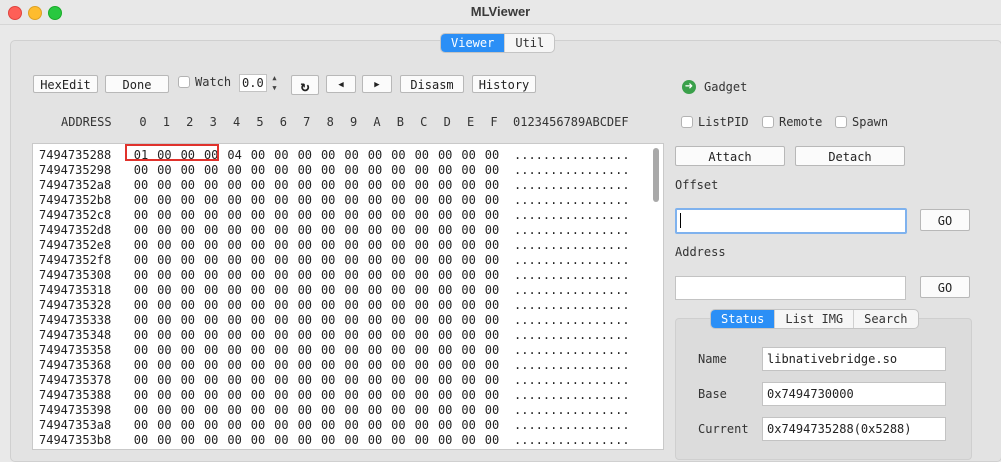 Image resolution: width=1001 pixels, height=462 pixels. What do you see at coordinates (65, 84) in the screenshot?
I see `hexedit-button: HexEdit` at bounding box center [65, 84].